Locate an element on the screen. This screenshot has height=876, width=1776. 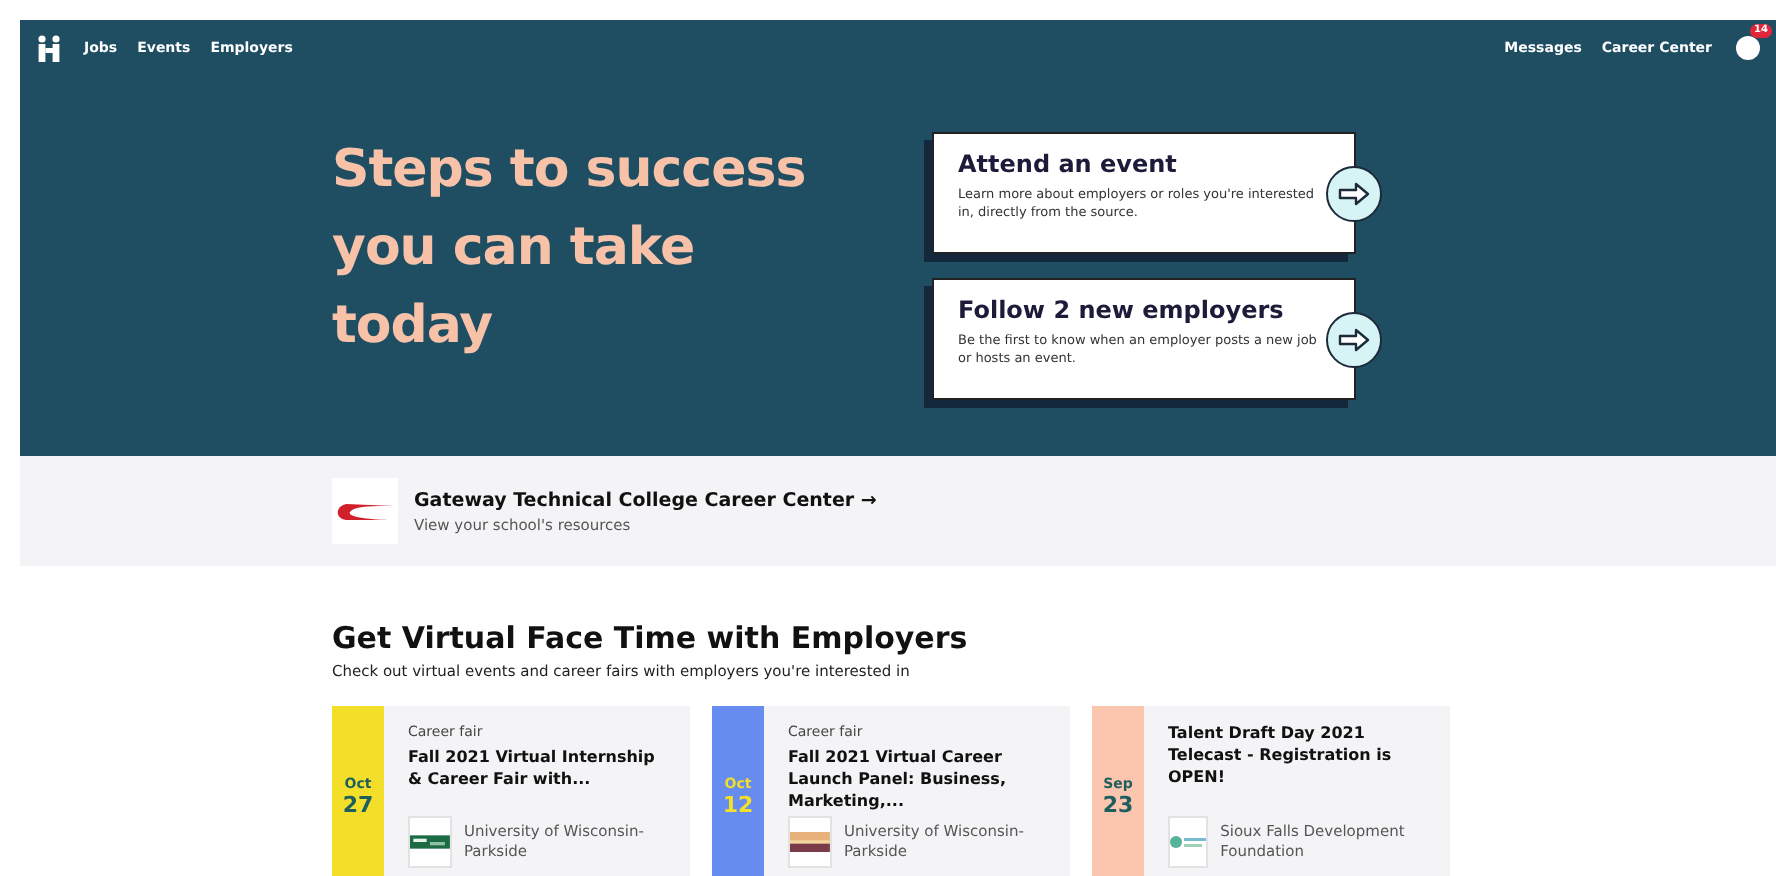
event-day: 27 is located at coordinates (358, 804).